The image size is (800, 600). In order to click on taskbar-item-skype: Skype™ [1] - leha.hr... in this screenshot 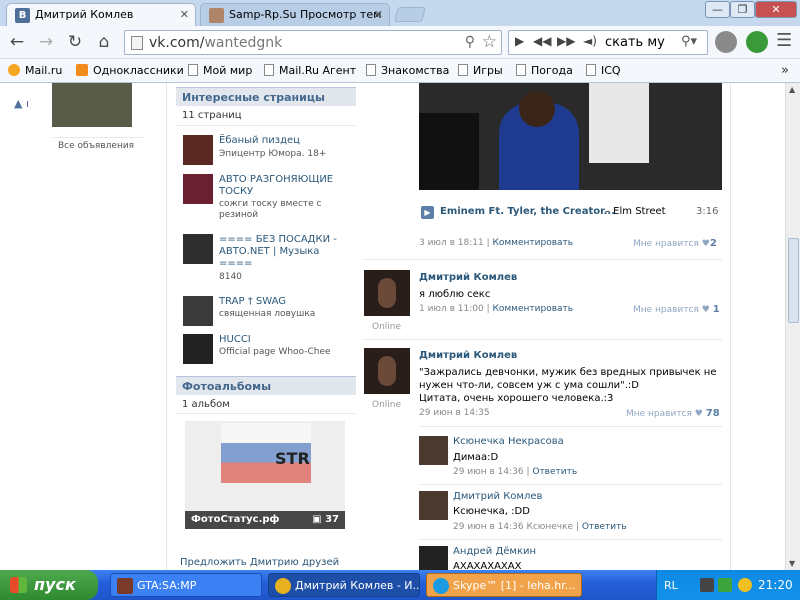, I will do `click(504, 585)`.